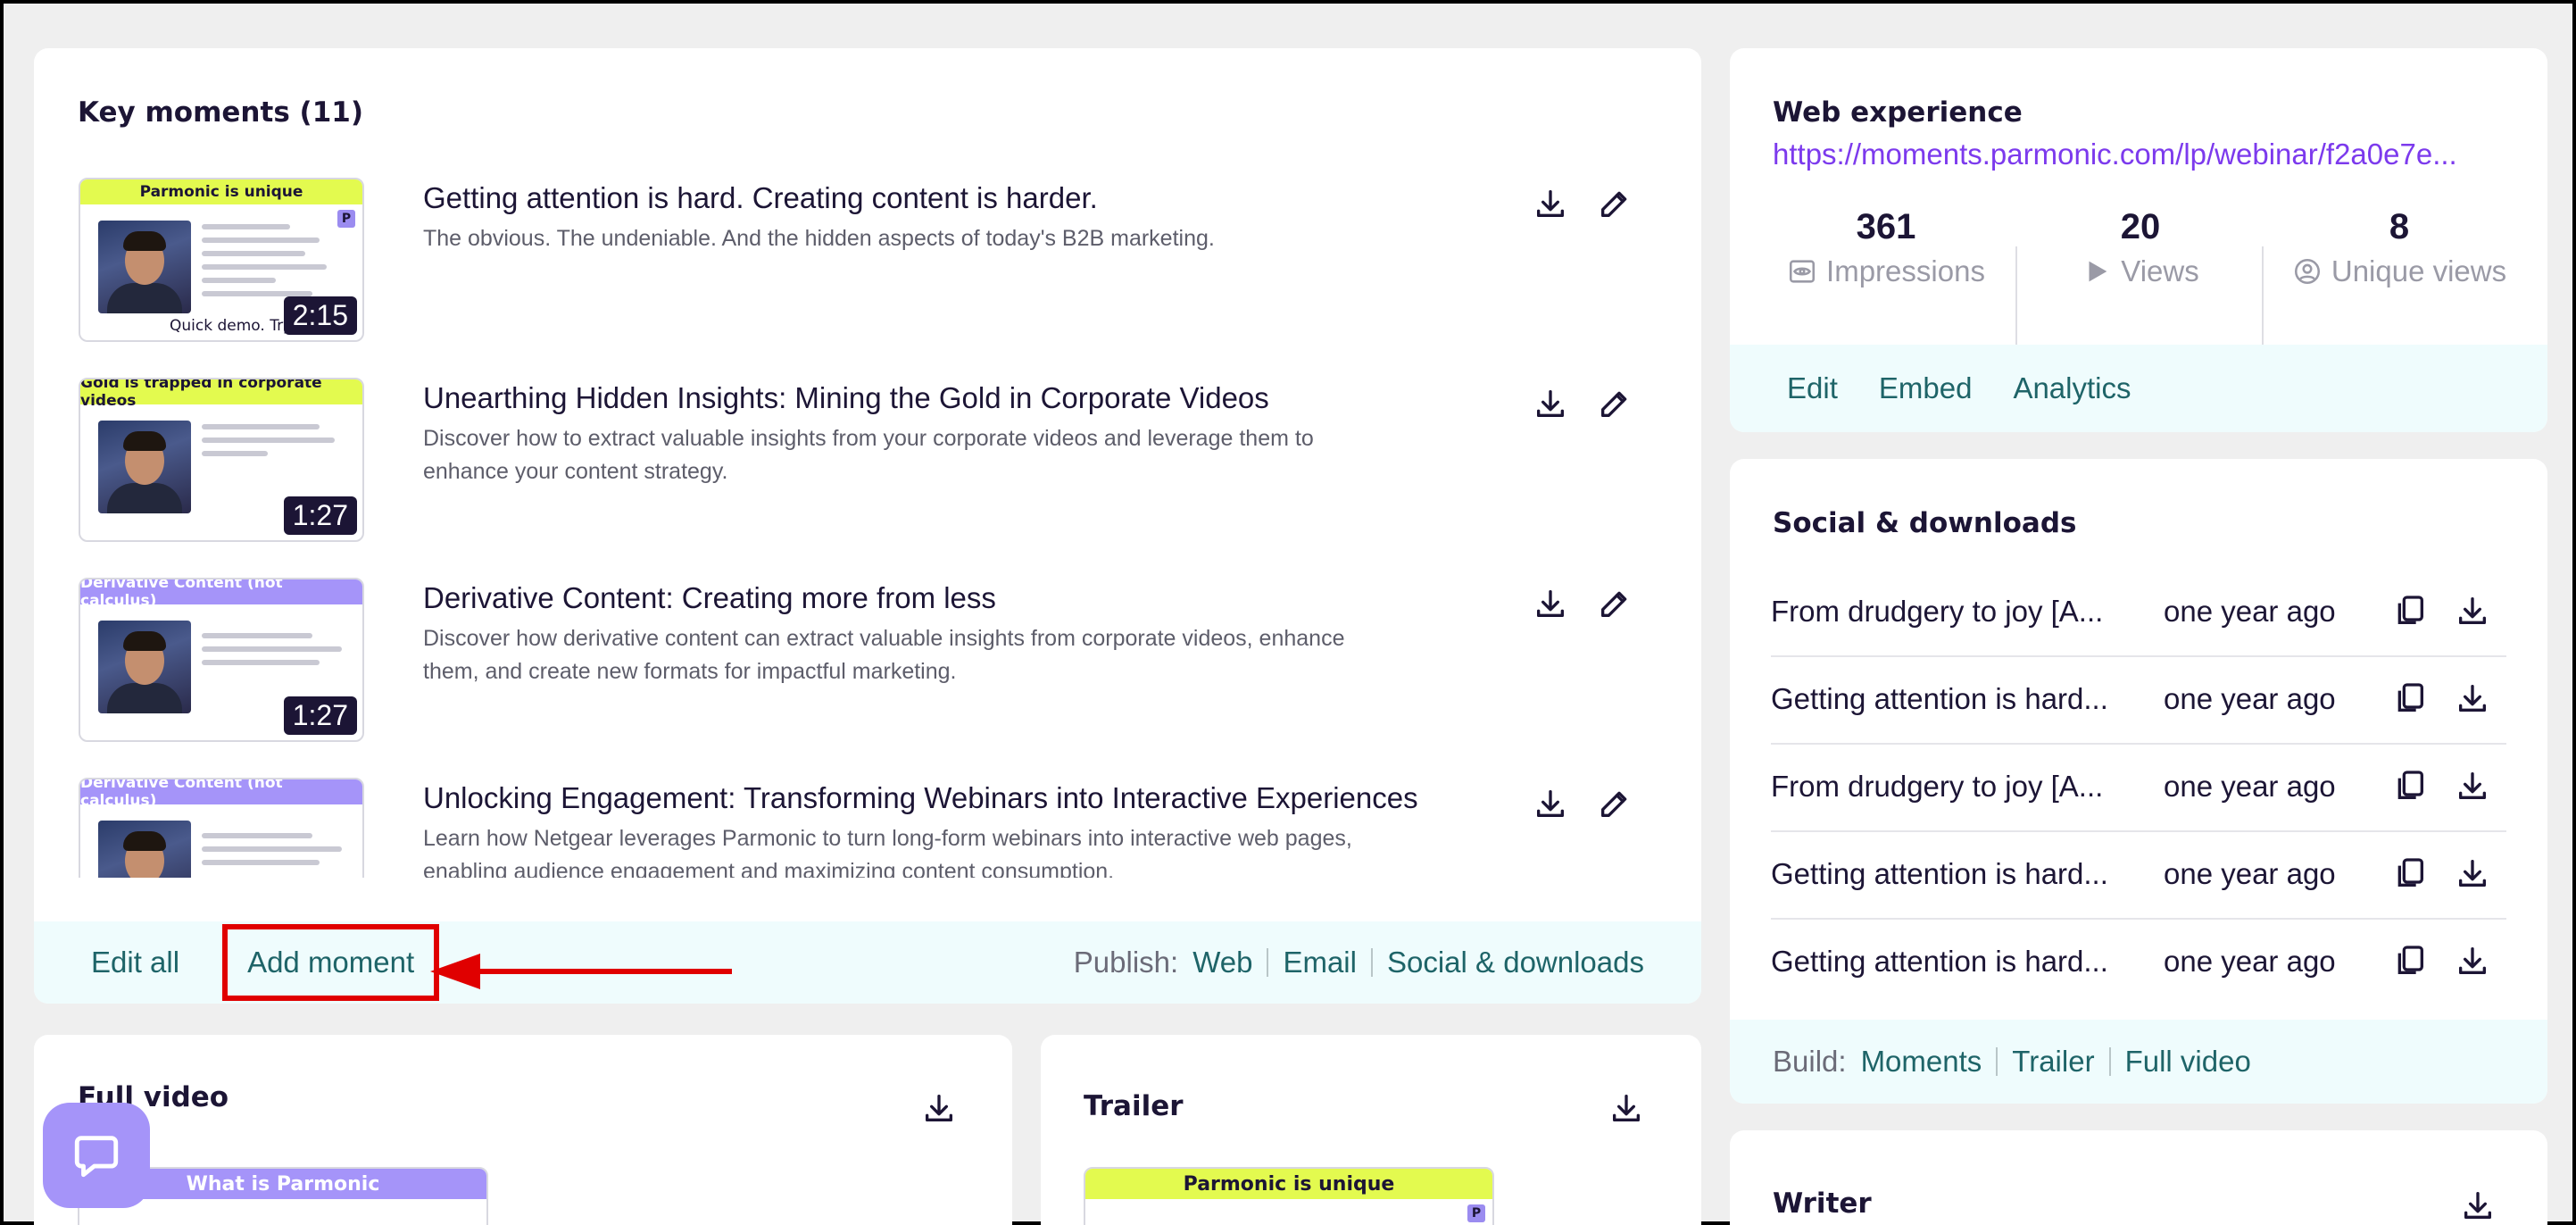 The width and height of the screenshot is (2576, 1225). I want to click on stat-impressions: 361 Impressions, so click(1887, 256).